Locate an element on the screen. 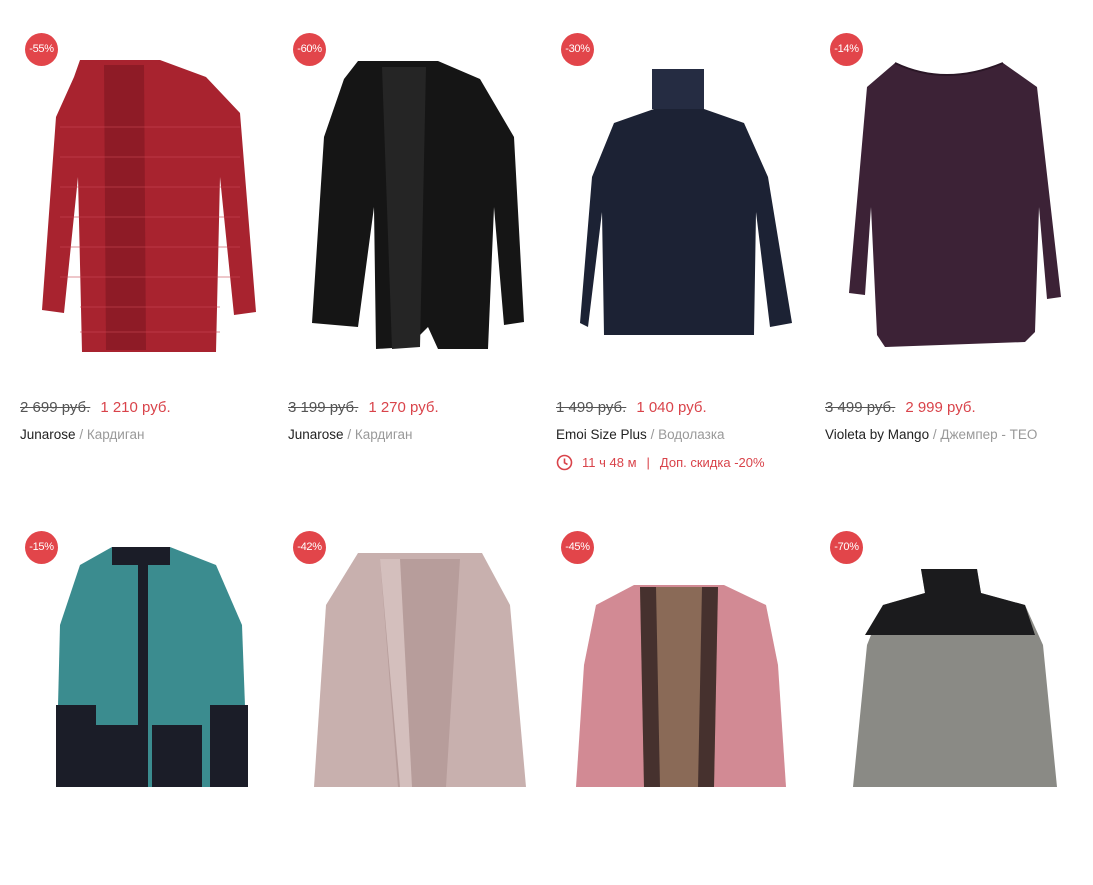  brand-name: Emoi Size Plus is located at coordinates (601, 434).